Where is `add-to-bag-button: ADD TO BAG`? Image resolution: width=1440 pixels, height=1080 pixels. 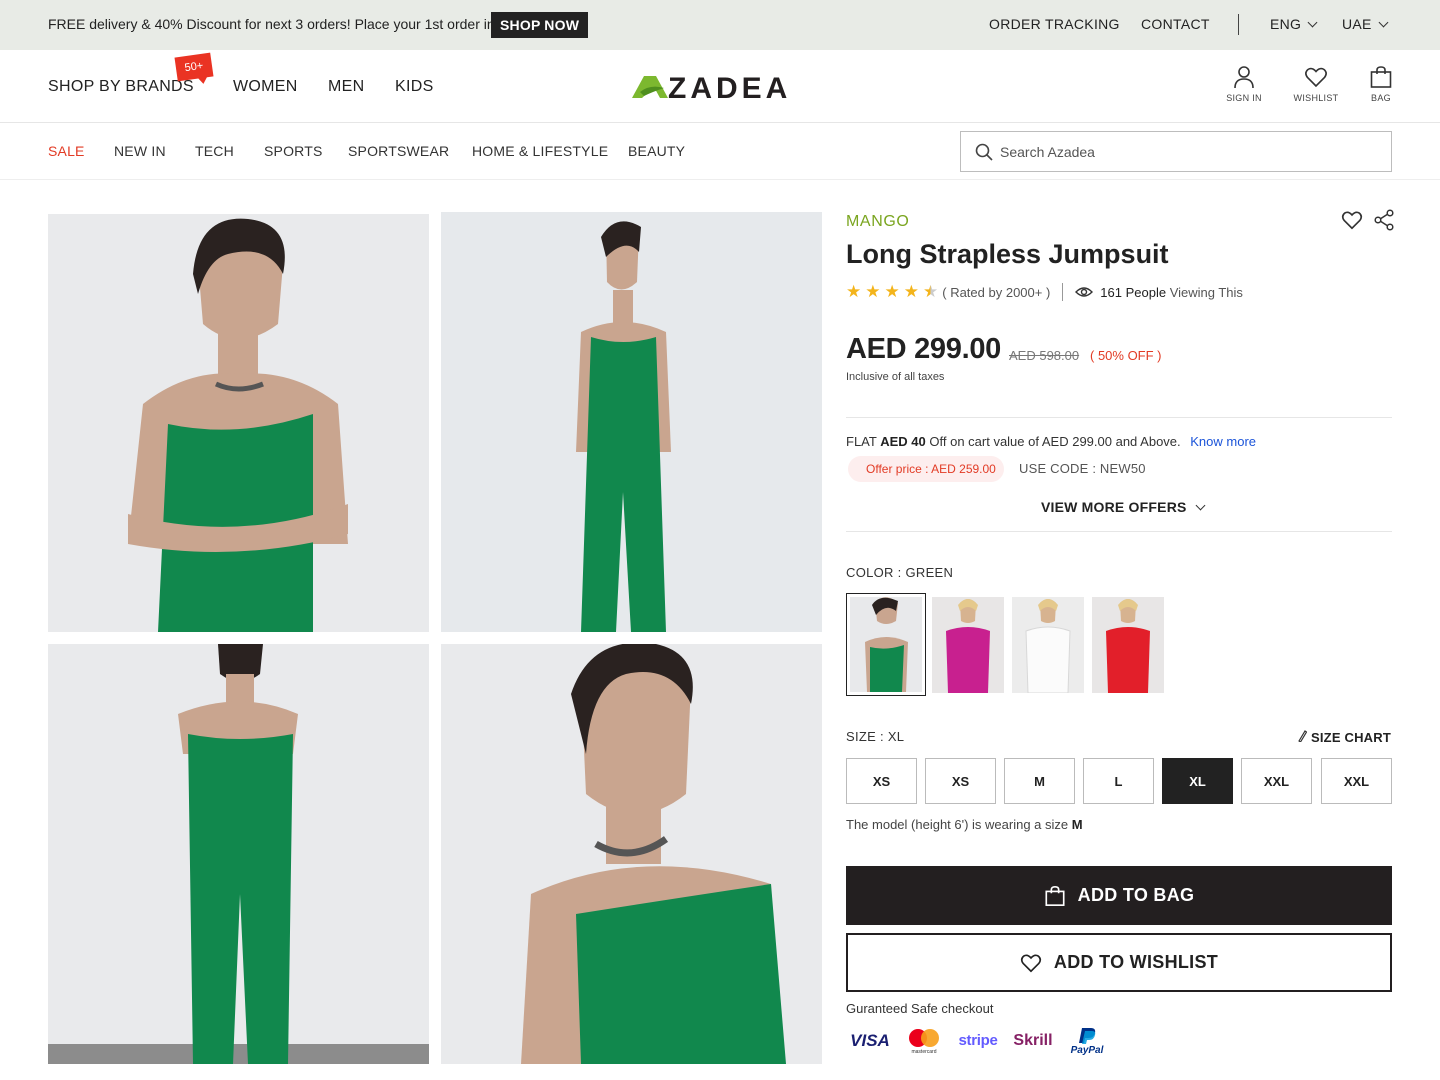
add-to-bag-button: ADD TO BAG is located at coordinates (1119, 895).